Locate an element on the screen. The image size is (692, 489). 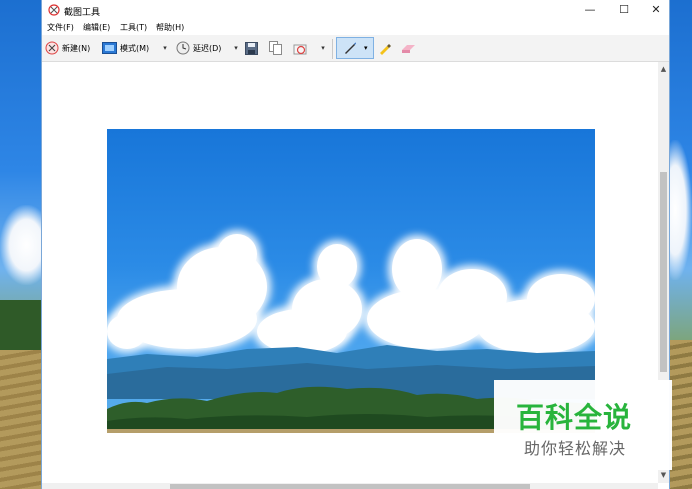
send-snip-icon is located at coordinates (301, 48).